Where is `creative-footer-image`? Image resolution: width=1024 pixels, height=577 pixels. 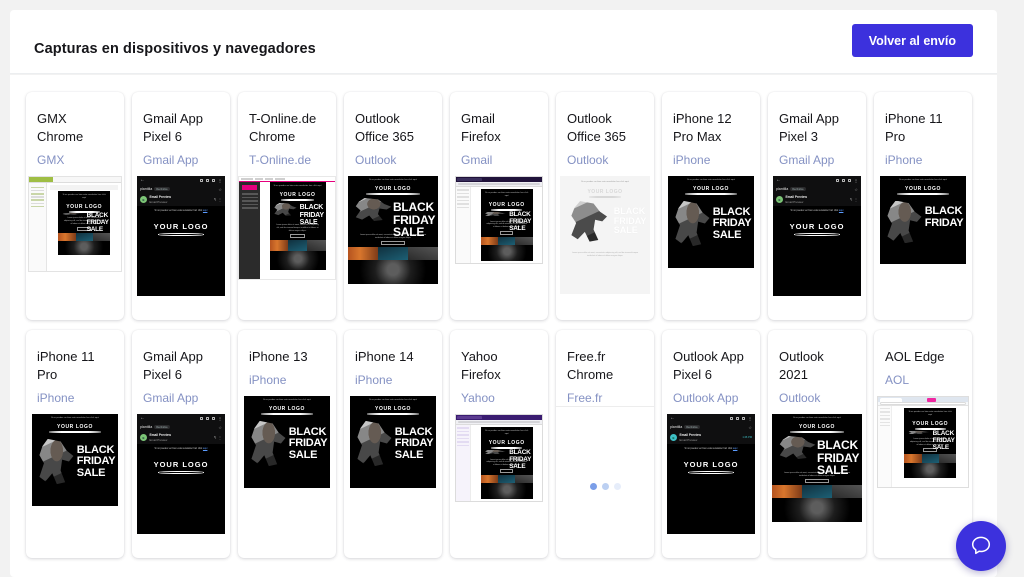
creative-footer-image is located at coordinates (393, 272).